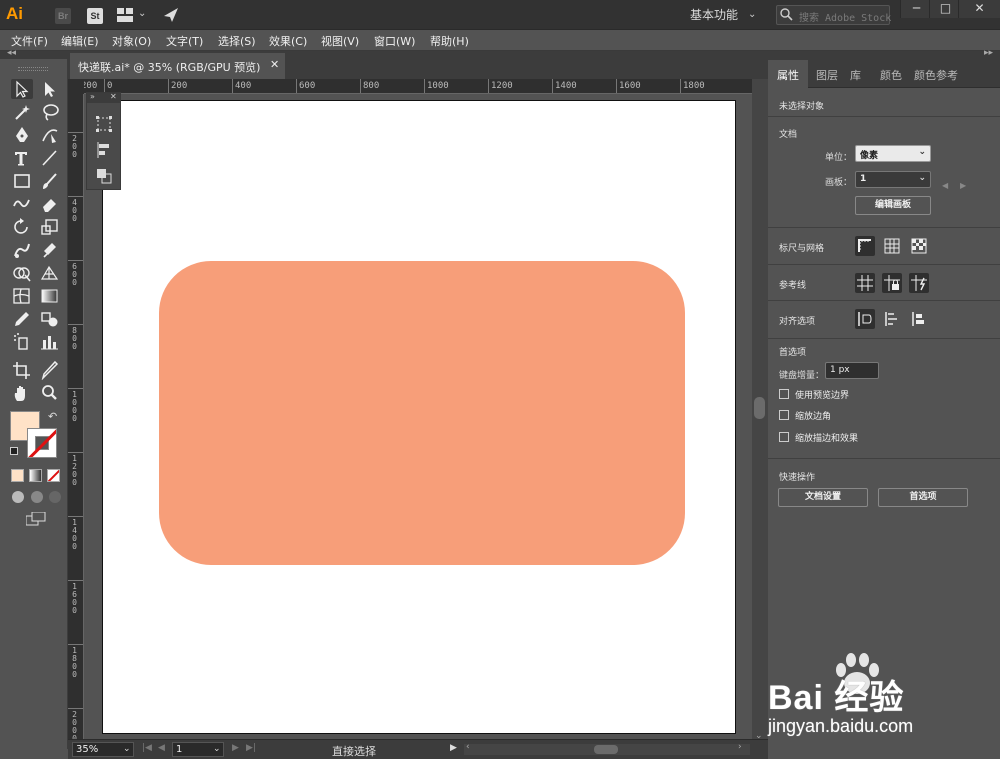  I want to click on default-fill-stroke-icon, so click(14, 451).